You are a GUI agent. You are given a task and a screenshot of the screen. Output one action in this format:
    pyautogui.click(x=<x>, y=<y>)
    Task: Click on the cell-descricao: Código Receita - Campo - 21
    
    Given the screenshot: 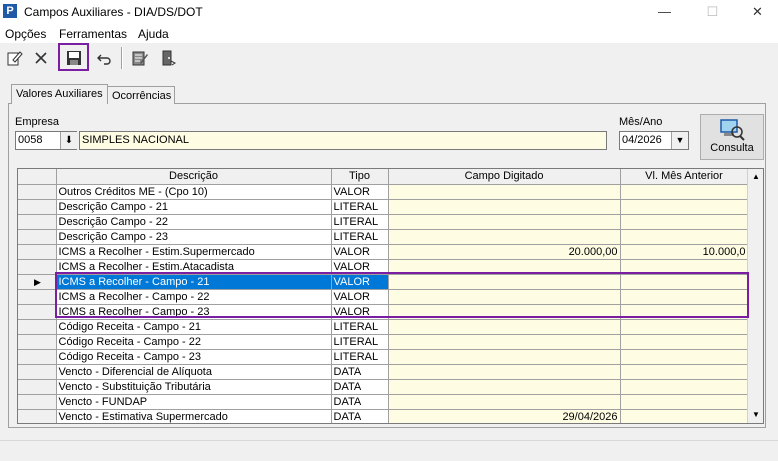 What is the action you would take?
    pyautogui.click(x=194, y=327)
    